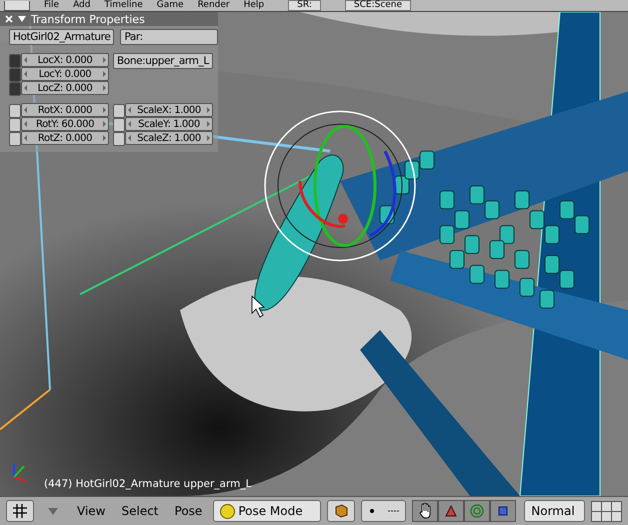 This screenshot has height=525, width=628. Describe the element at coordinates (189, 511) in the screenshot. I see `header-menu: Pose` at that location.